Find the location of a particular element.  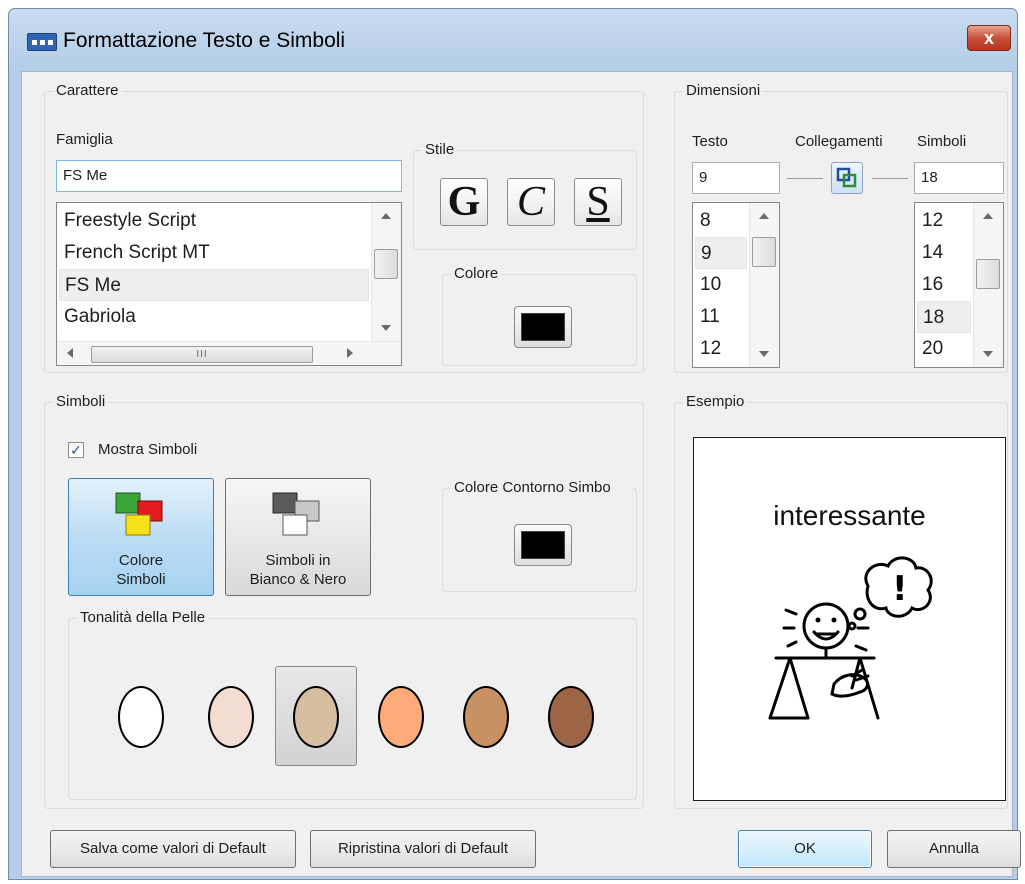

close-icon: x is located at coordinates (988, 38).